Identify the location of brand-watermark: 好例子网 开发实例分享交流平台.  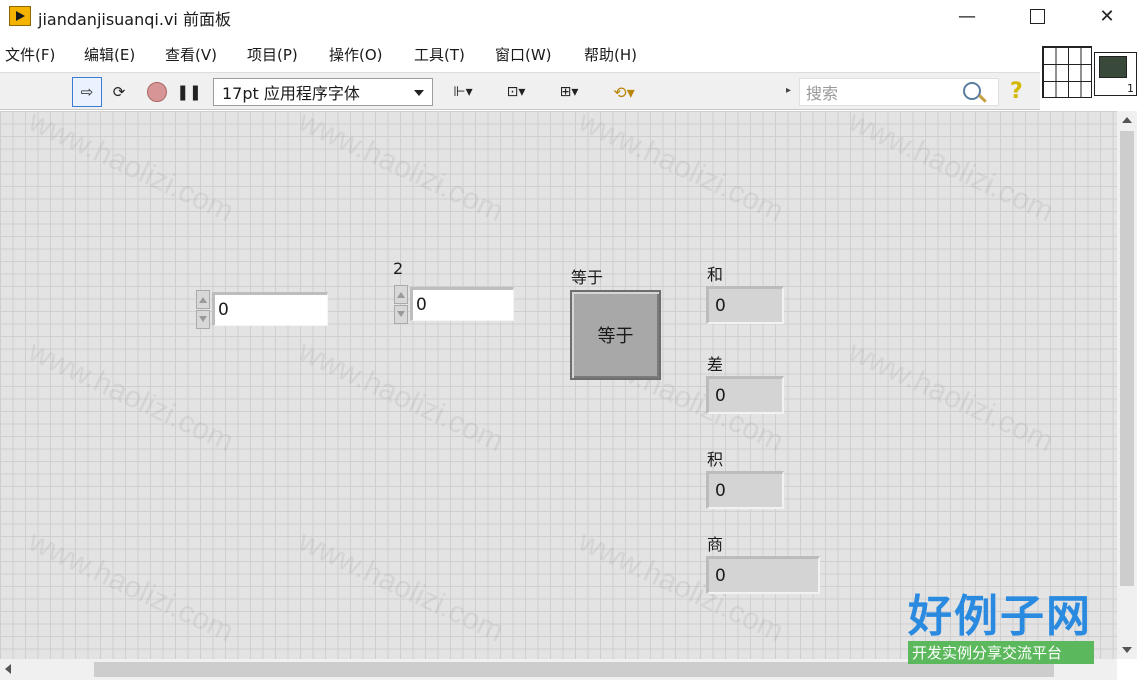
(1003, 628).